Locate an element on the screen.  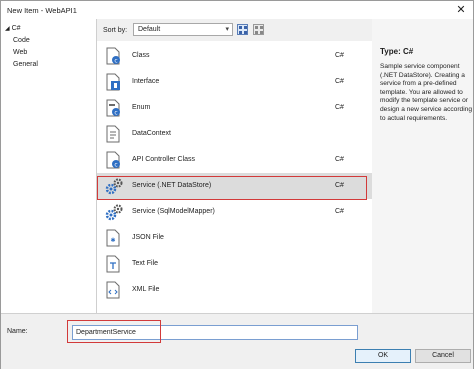
collapse-arrow-icon: ◢ is located at coordinates (7, 29).